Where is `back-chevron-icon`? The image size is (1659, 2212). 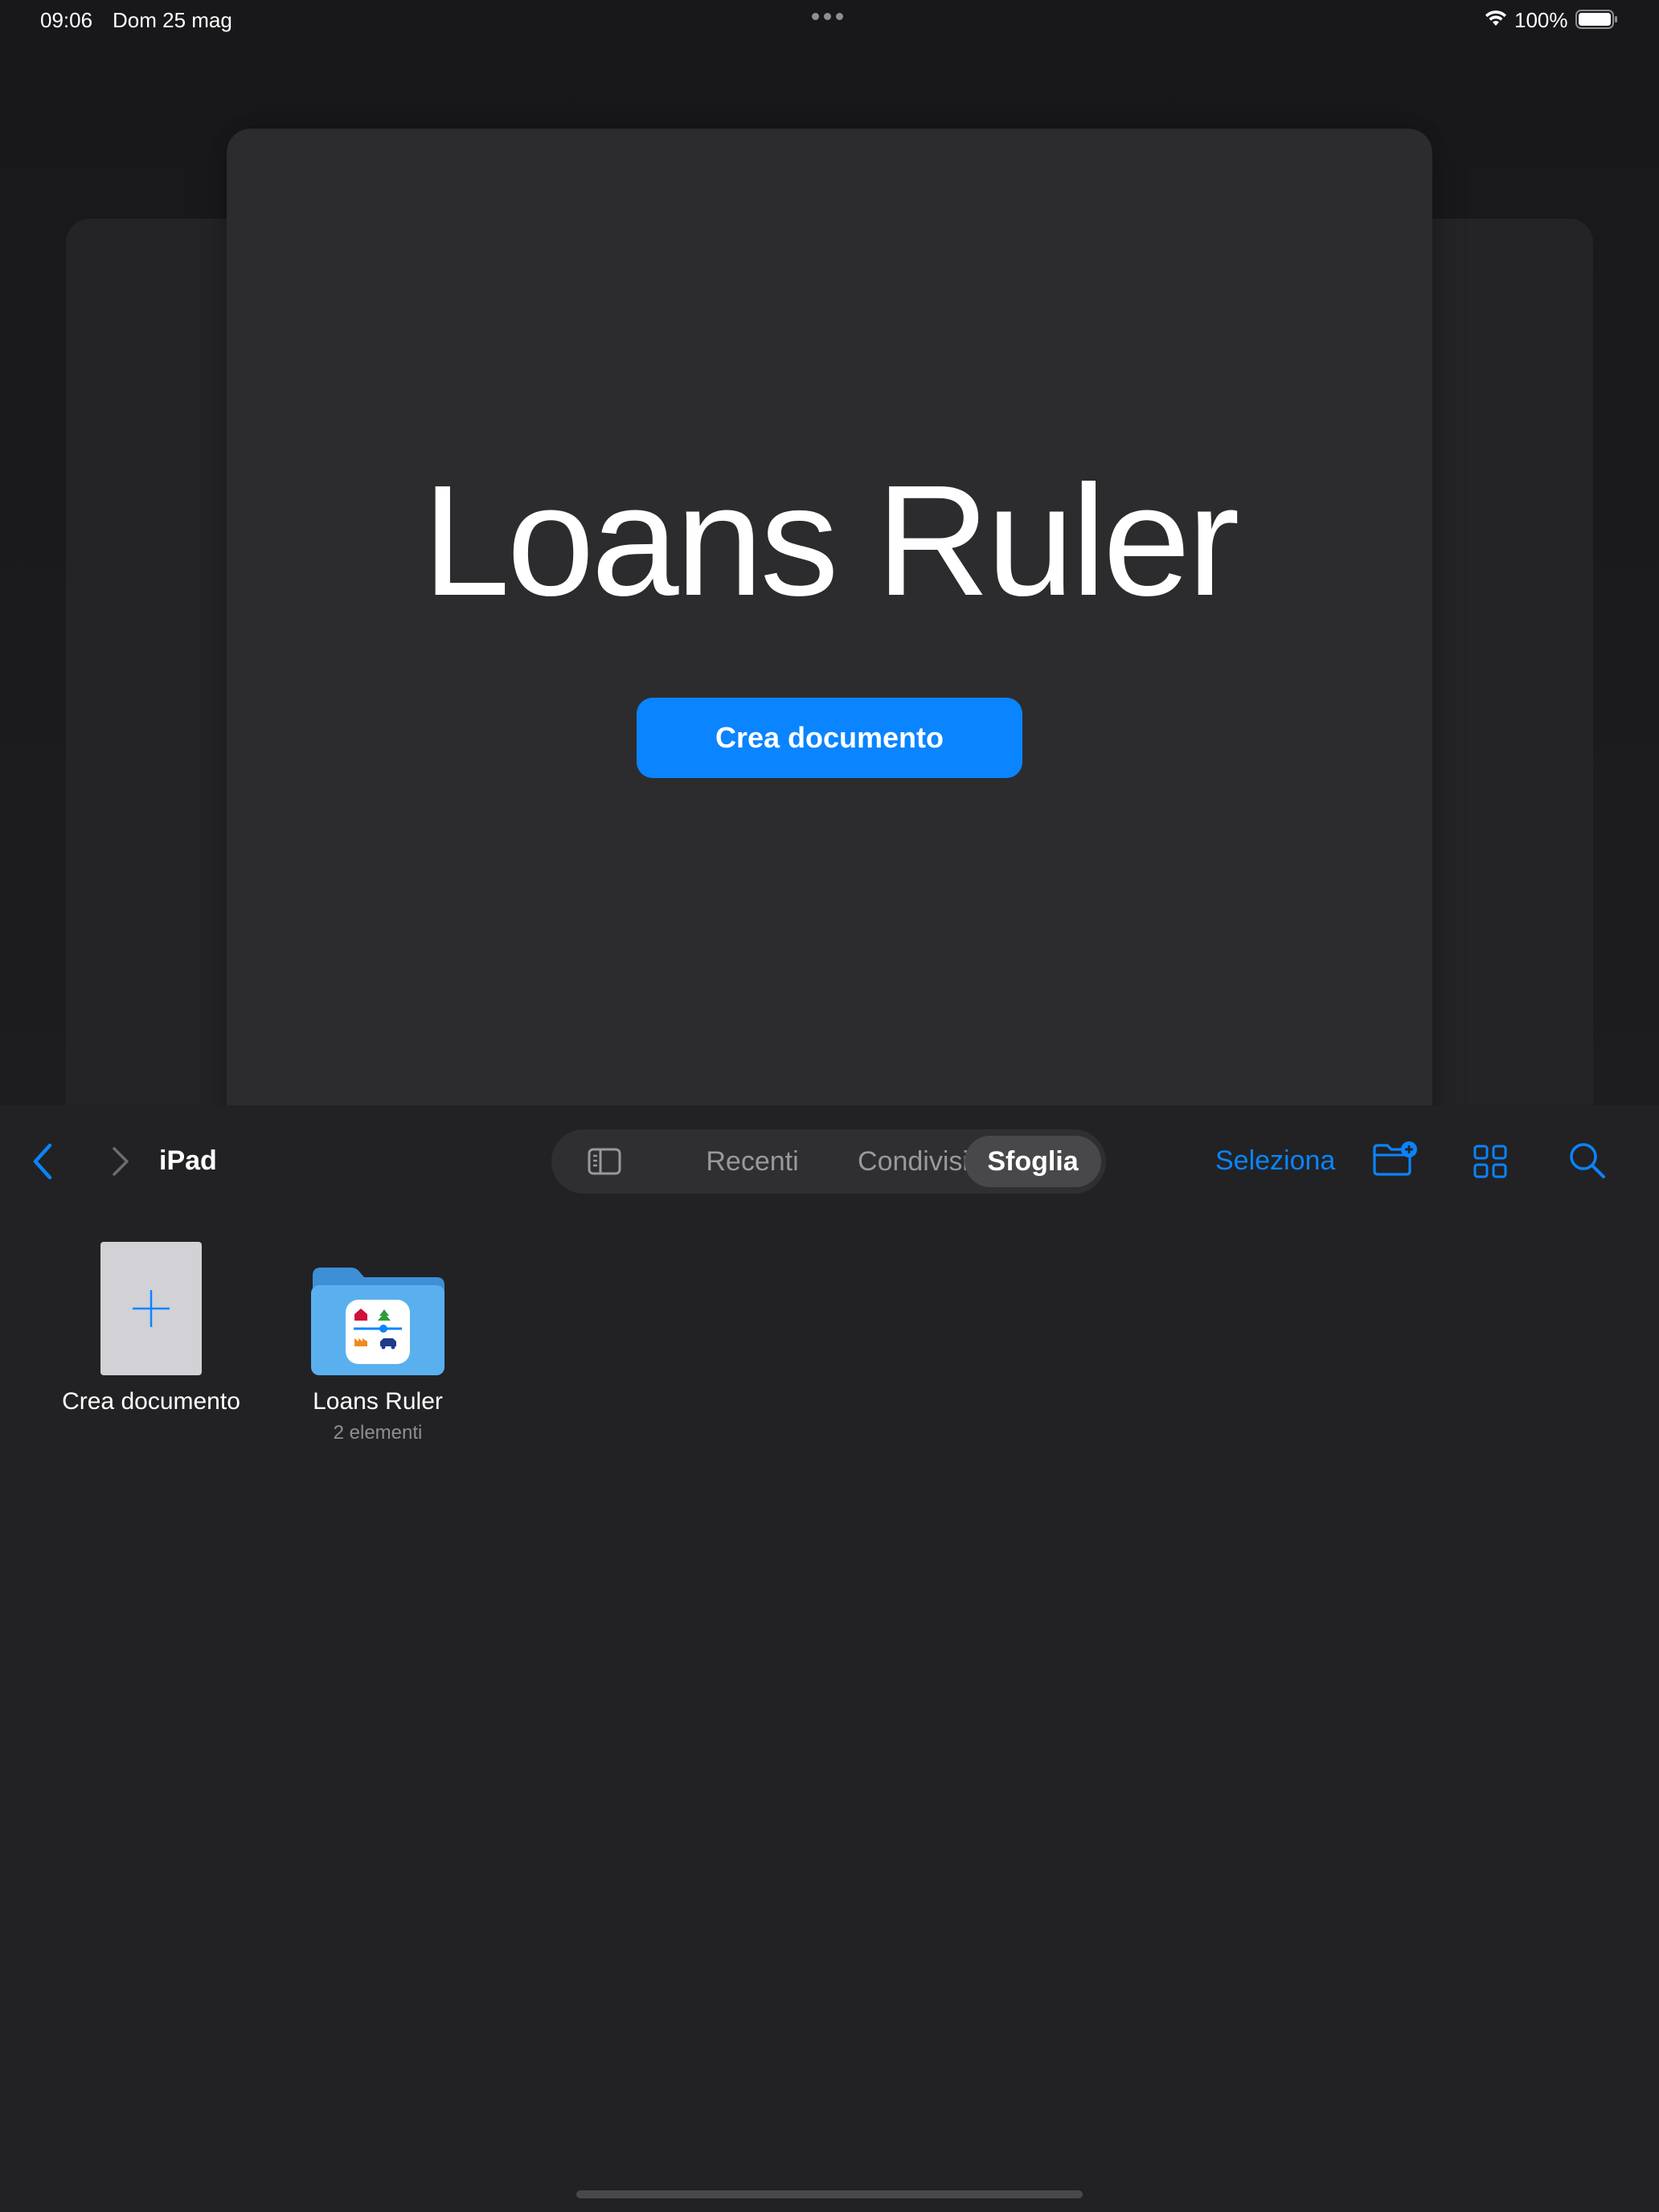 back-chevron-icon is located at coordinates (43, 1161).